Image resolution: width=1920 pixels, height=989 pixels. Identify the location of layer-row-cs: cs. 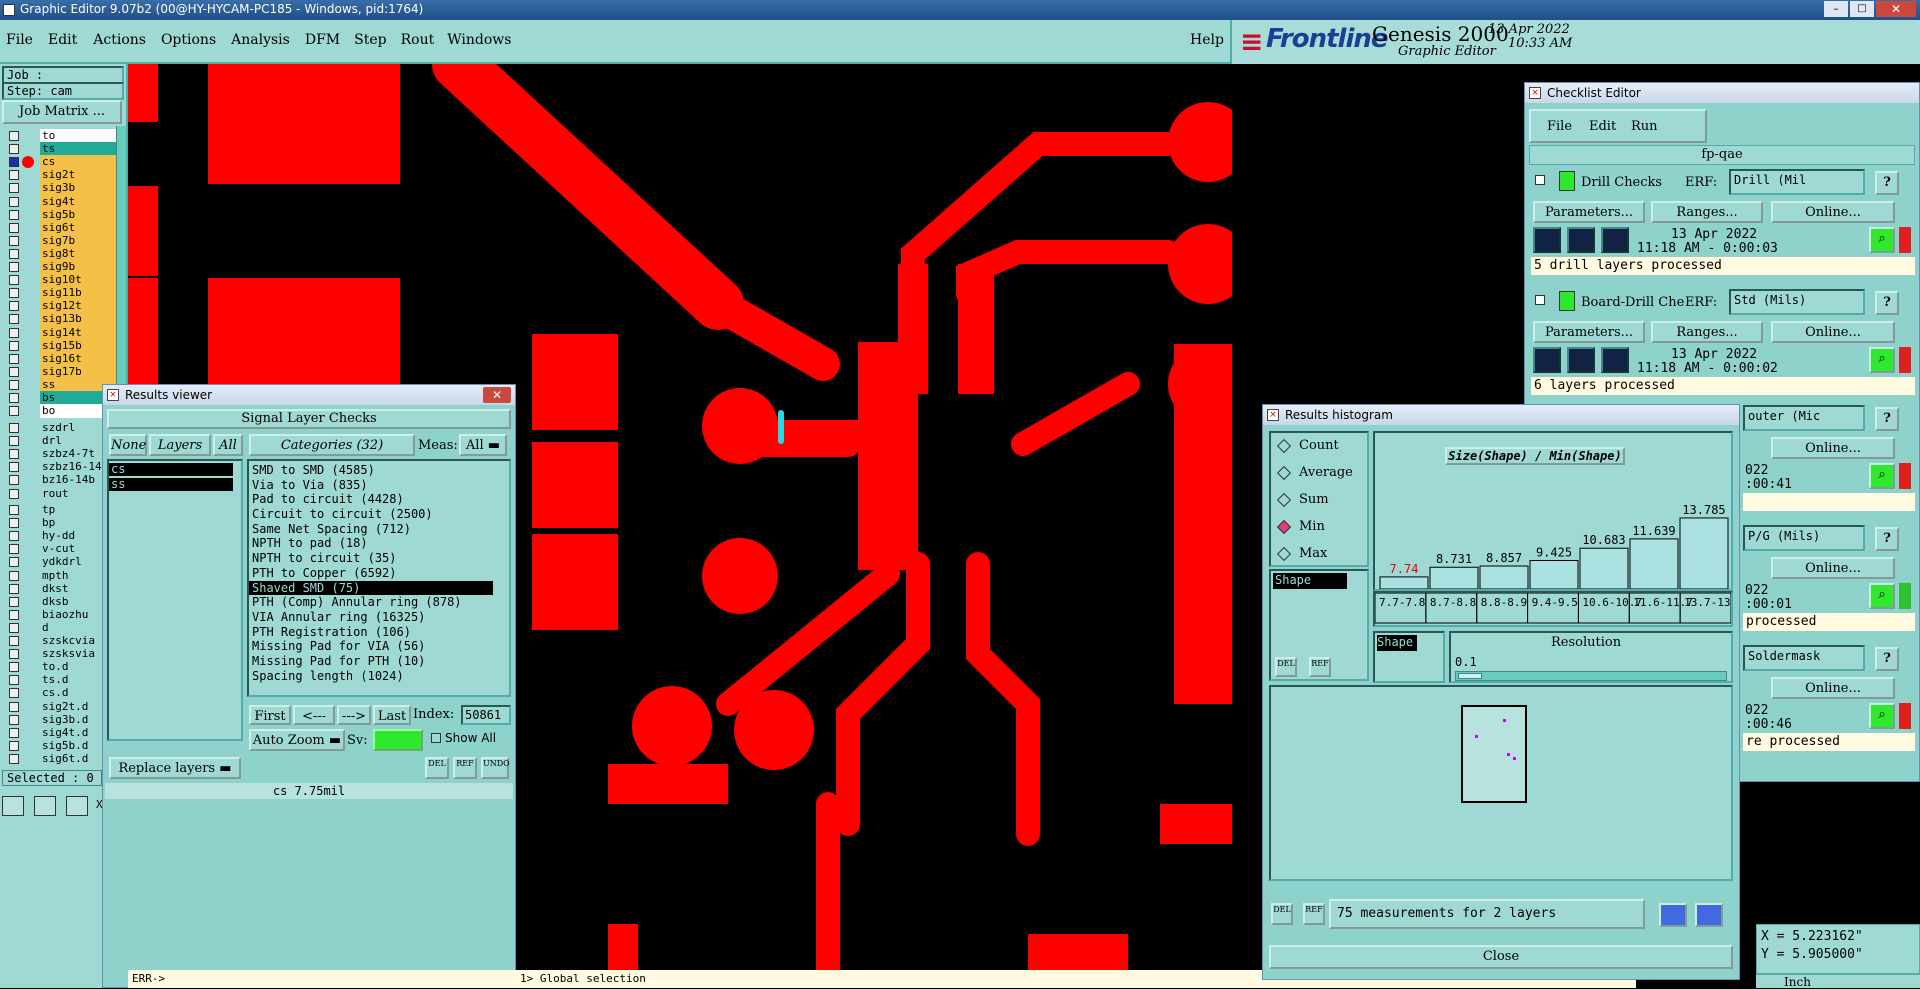
(65, 162).